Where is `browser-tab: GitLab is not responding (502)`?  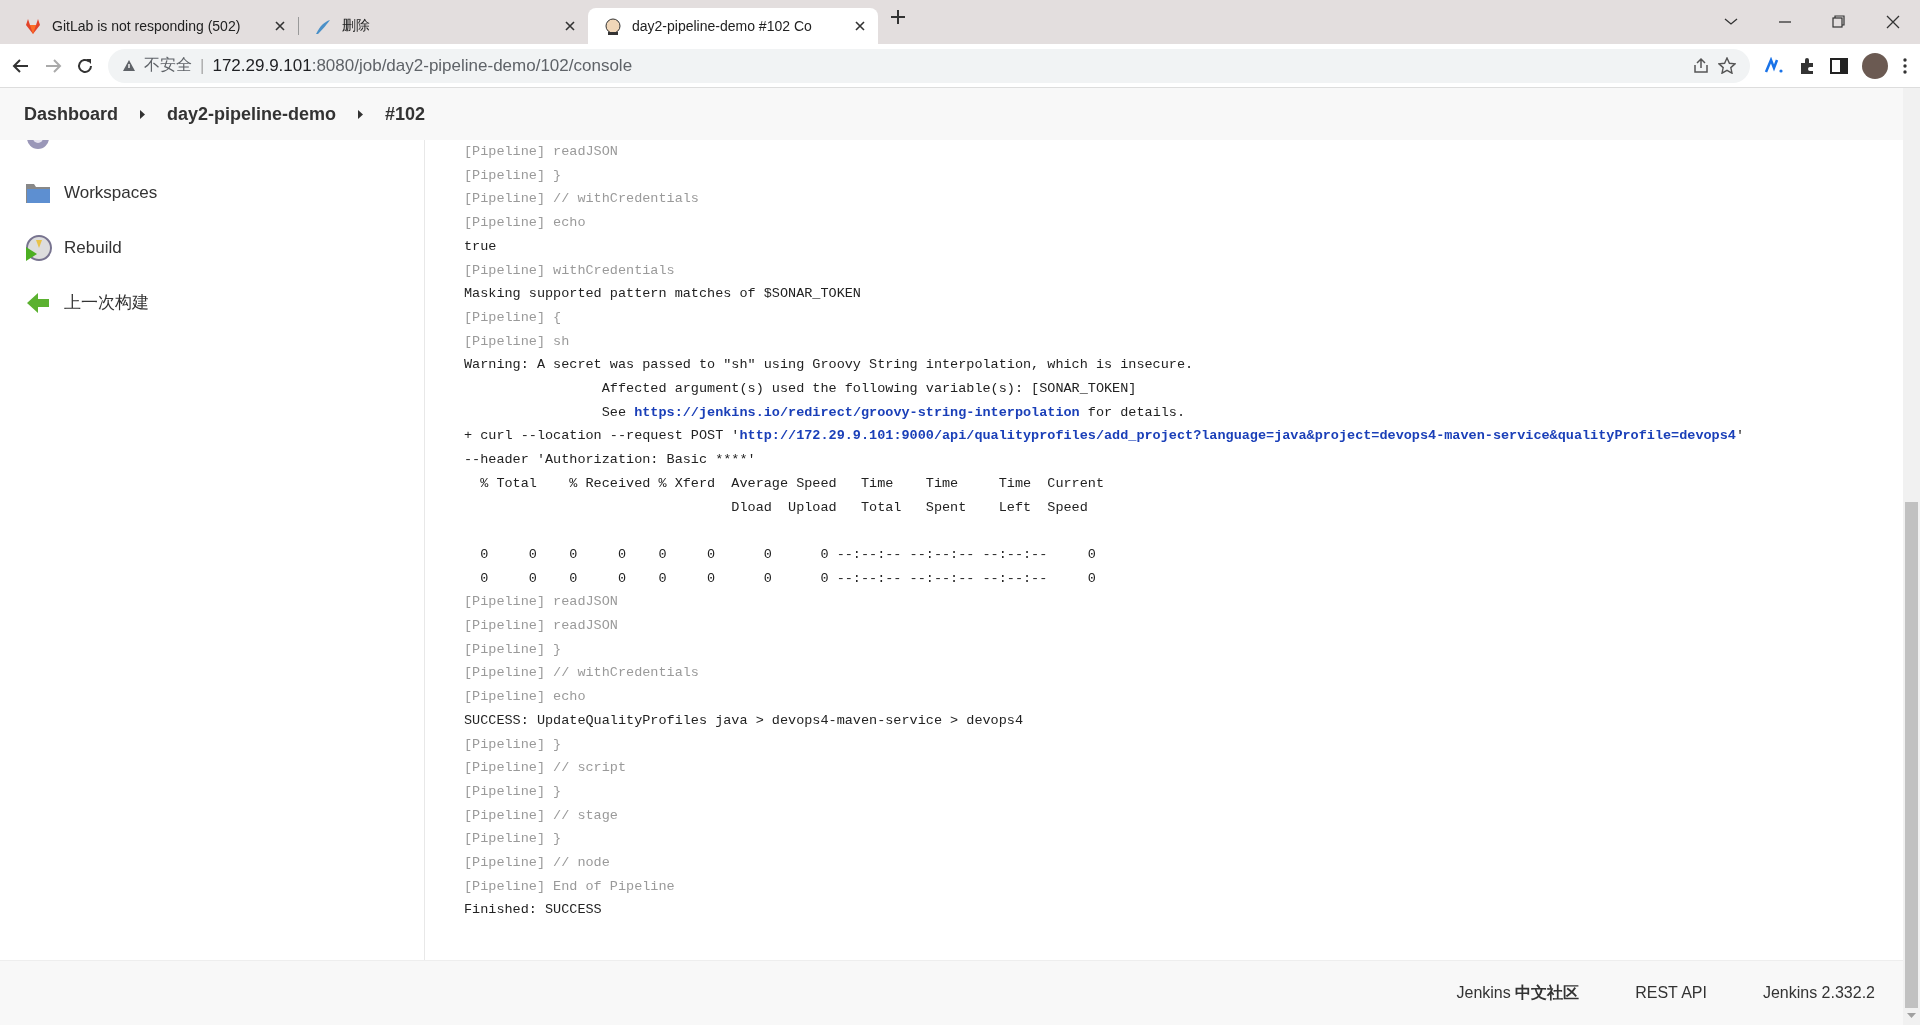
browser-tab: GitLab is not responding (502) is located at coordinates (153, 26).